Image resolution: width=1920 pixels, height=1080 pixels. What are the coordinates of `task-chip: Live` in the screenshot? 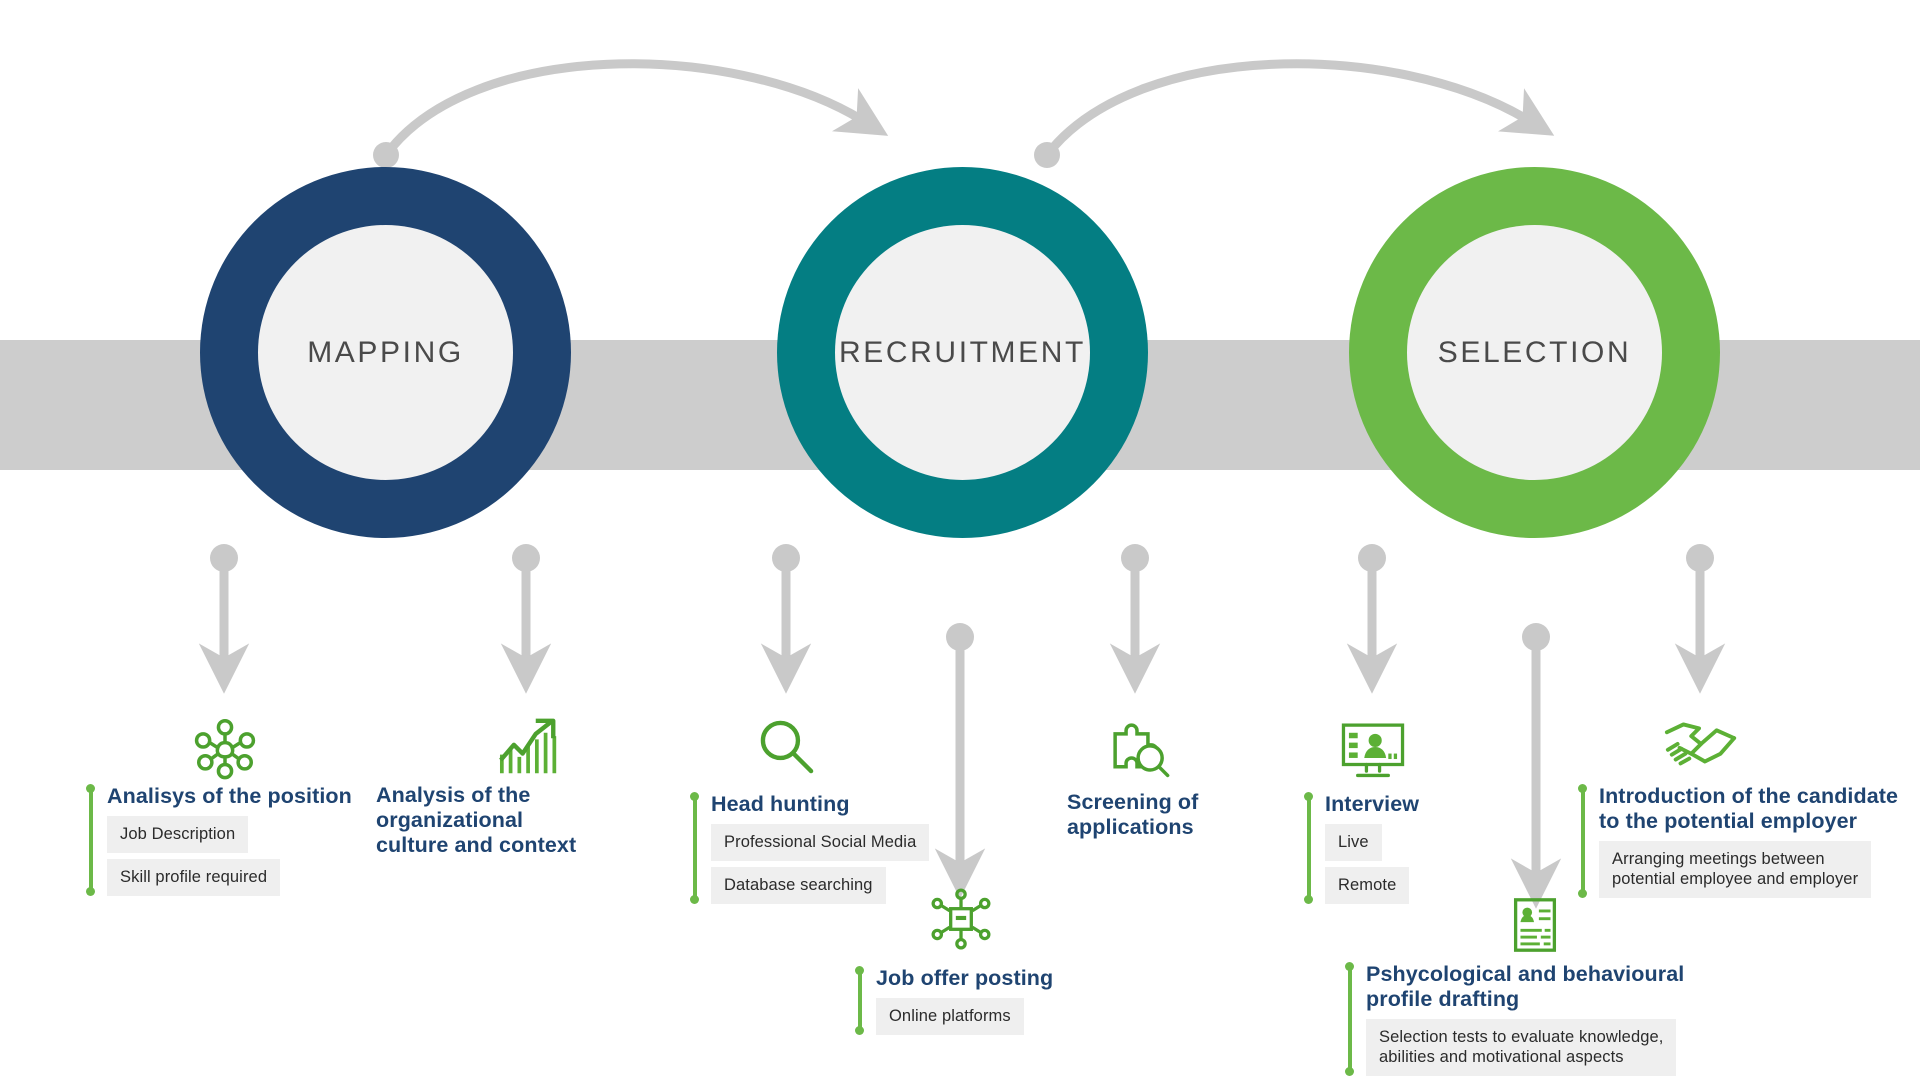 It's located at (1353, 842).